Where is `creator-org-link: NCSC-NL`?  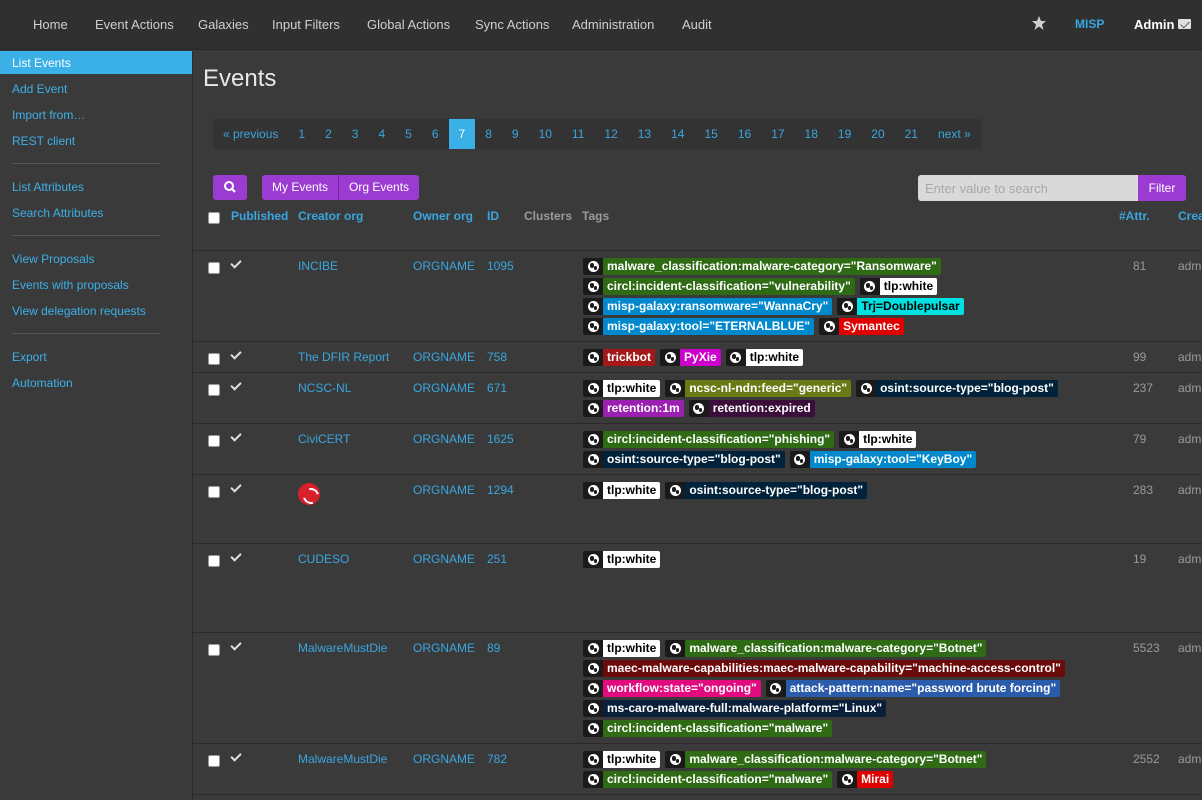
creator-org-link: NCSC-NL is located at coordinates (324, 388).